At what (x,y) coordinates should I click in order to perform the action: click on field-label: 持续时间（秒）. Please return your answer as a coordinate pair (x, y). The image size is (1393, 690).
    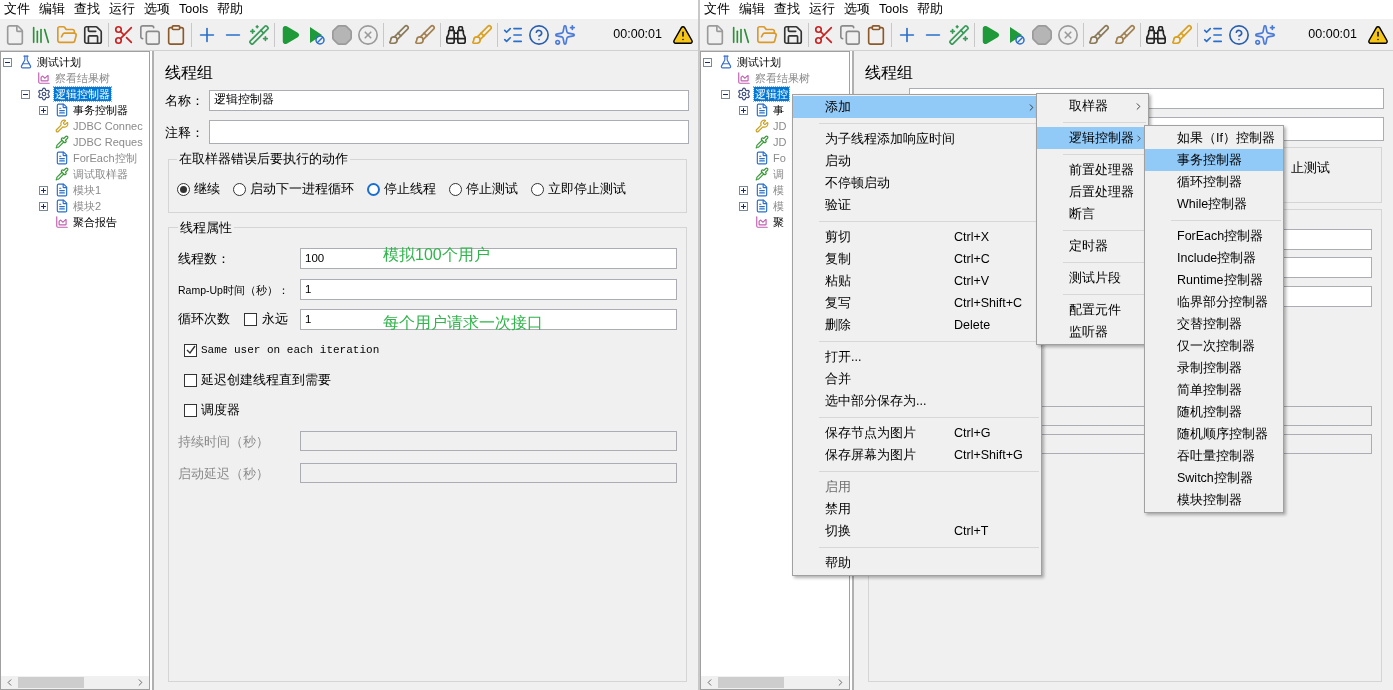
    Looking at the image, I should click on (223, 442).